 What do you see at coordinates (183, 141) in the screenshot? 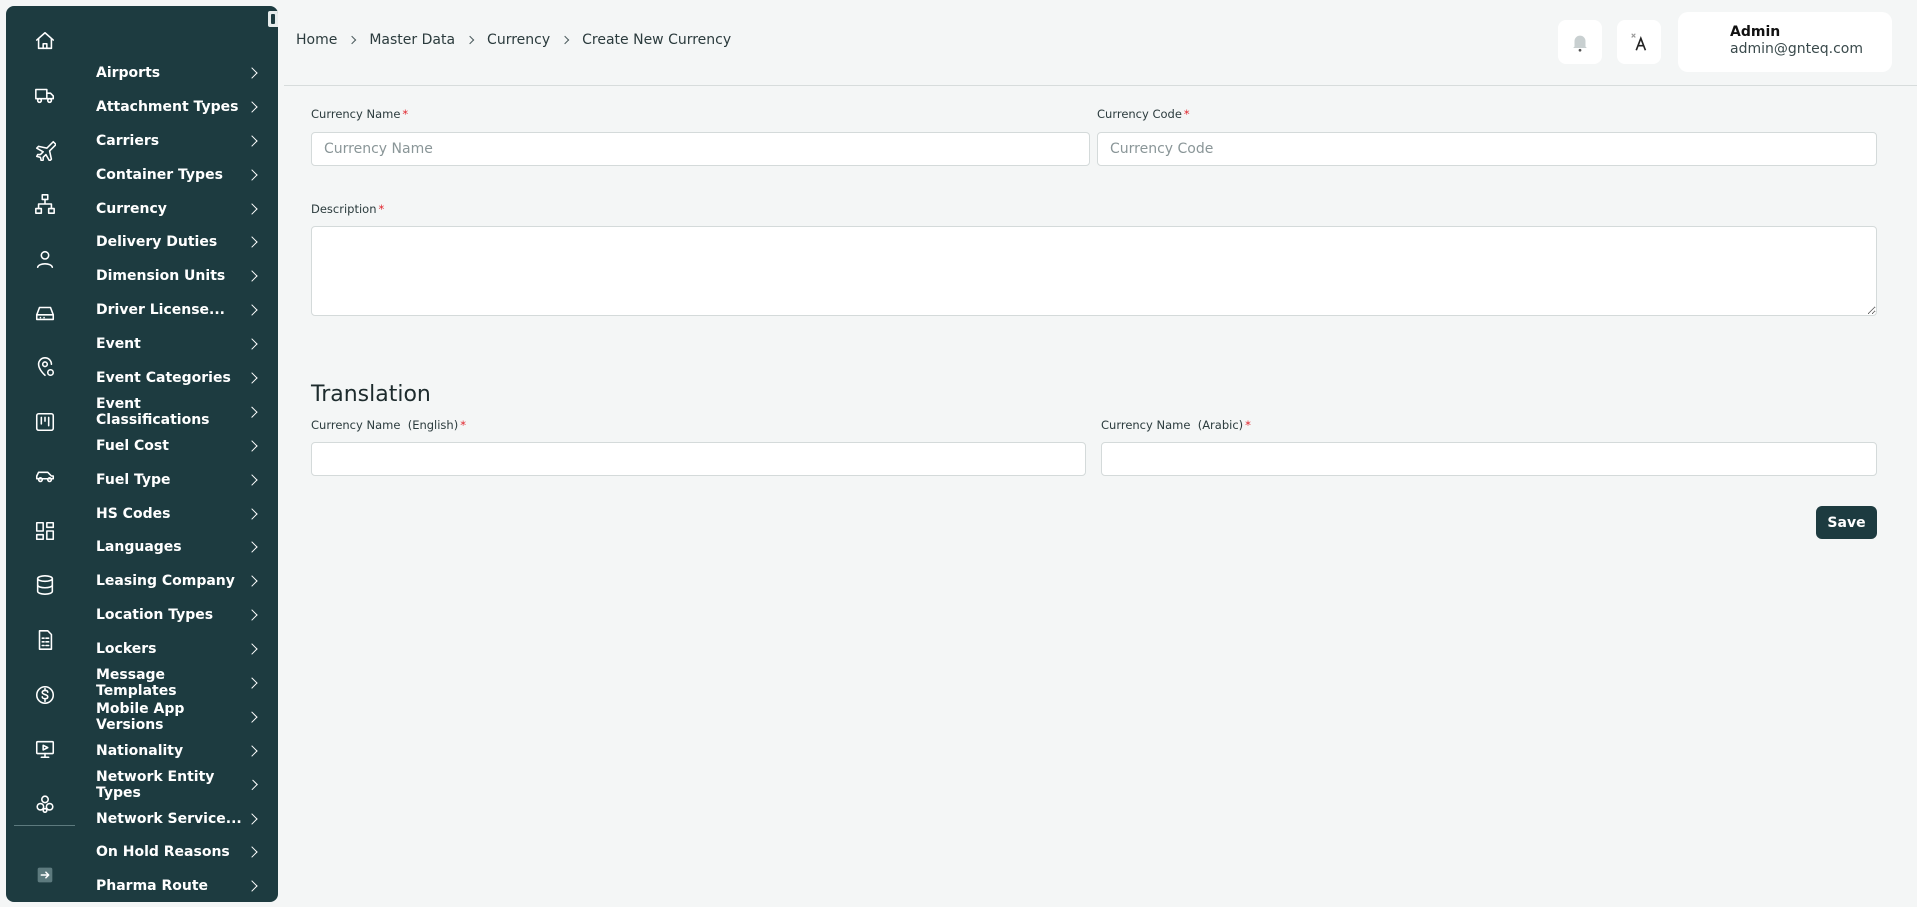
I see `sidebar-item-carriers: Carriers` at bounding box center [183, 141].